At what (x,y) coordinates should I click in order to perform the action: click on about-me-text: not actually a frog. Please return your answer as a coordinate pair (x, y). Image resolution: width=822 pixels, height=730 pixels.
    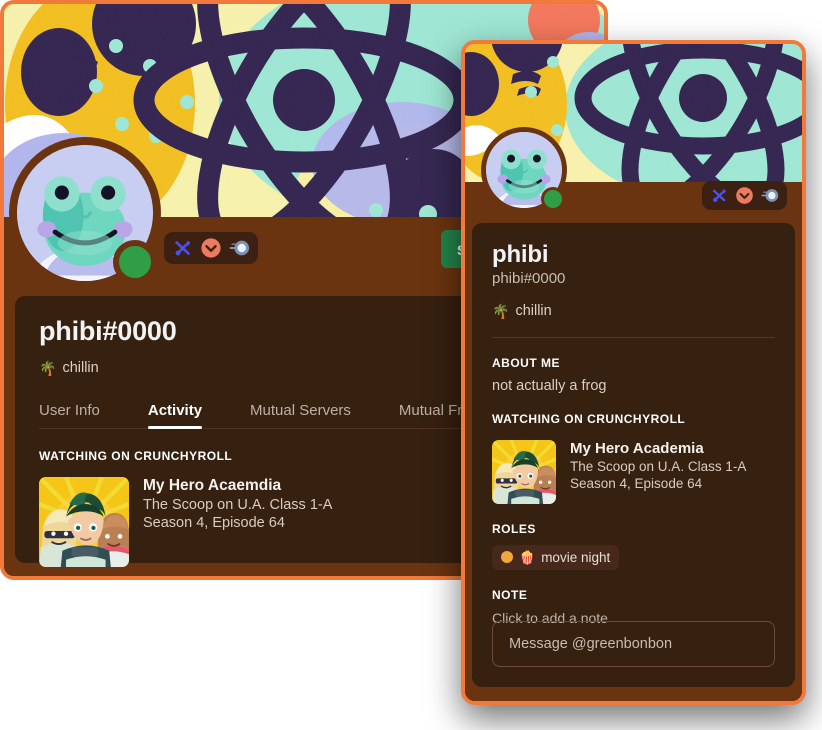
    Looking at the image, I should click on (549, 385).